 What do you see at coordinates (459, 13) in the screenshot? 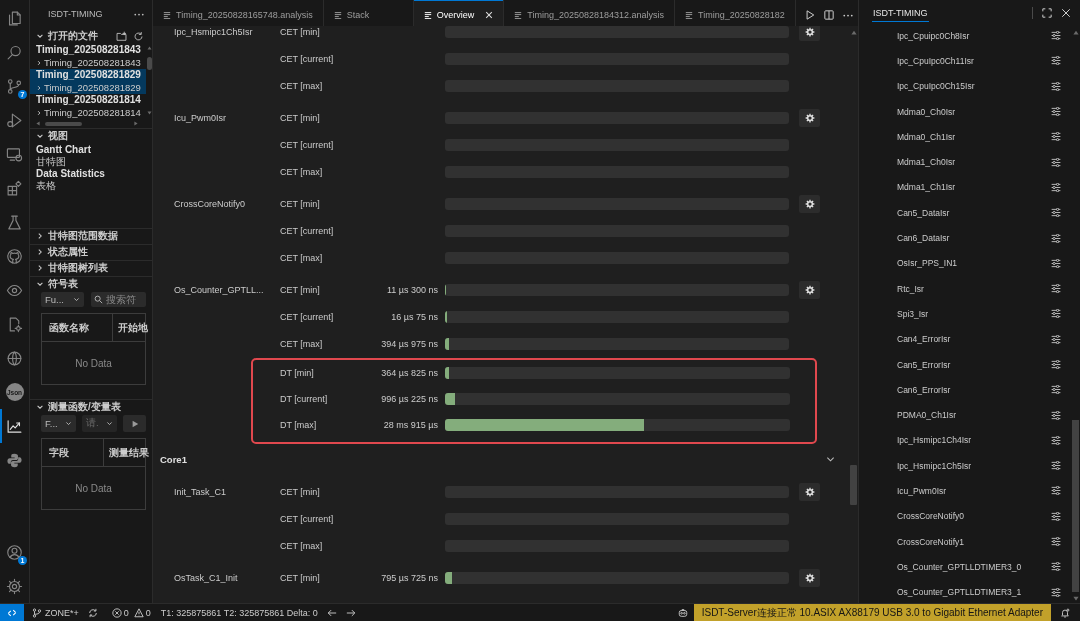
I see `editor-tab: Overview` at bounding box center [459, 13].